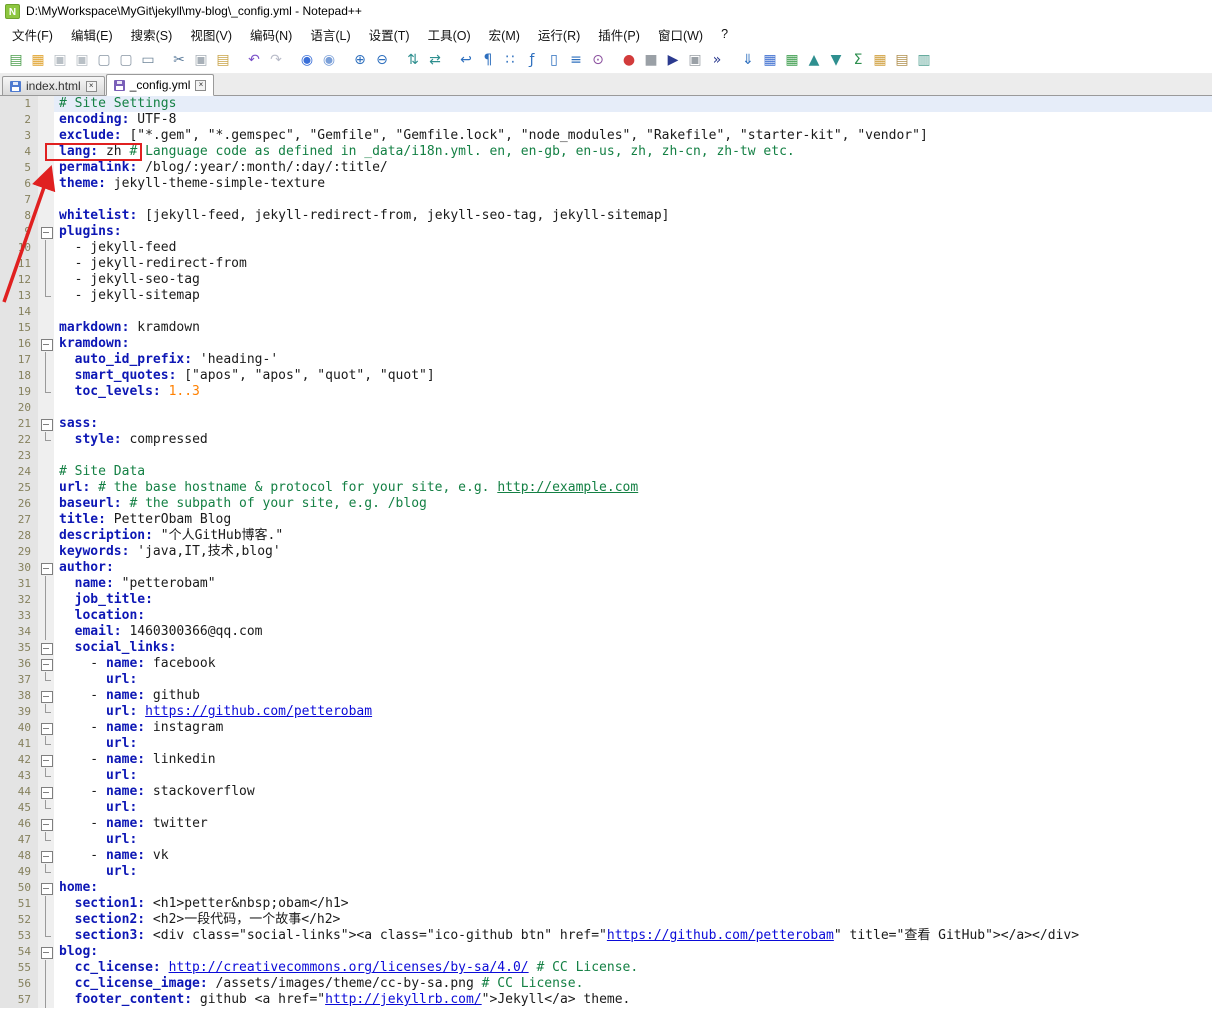 The image size is (1212, 1011). I want to click on code-text: home:, so click(633, 888).